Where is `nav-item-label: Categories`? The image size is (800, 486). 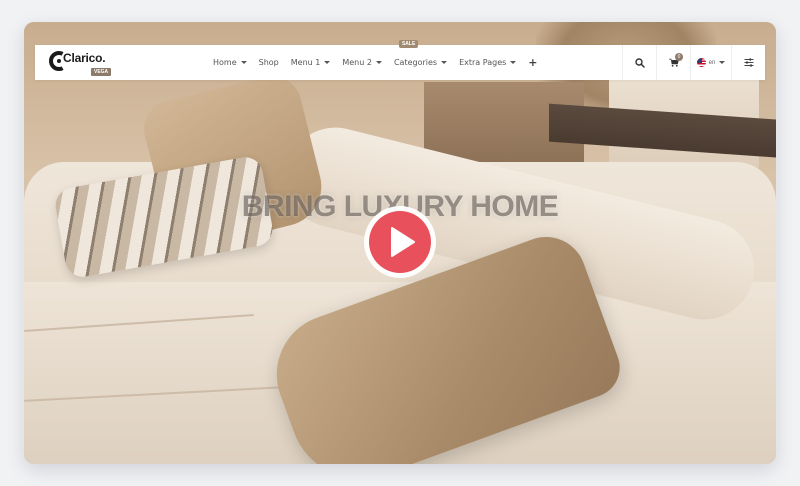
nav-item-label: Categories is located at coordinates (415, 62).